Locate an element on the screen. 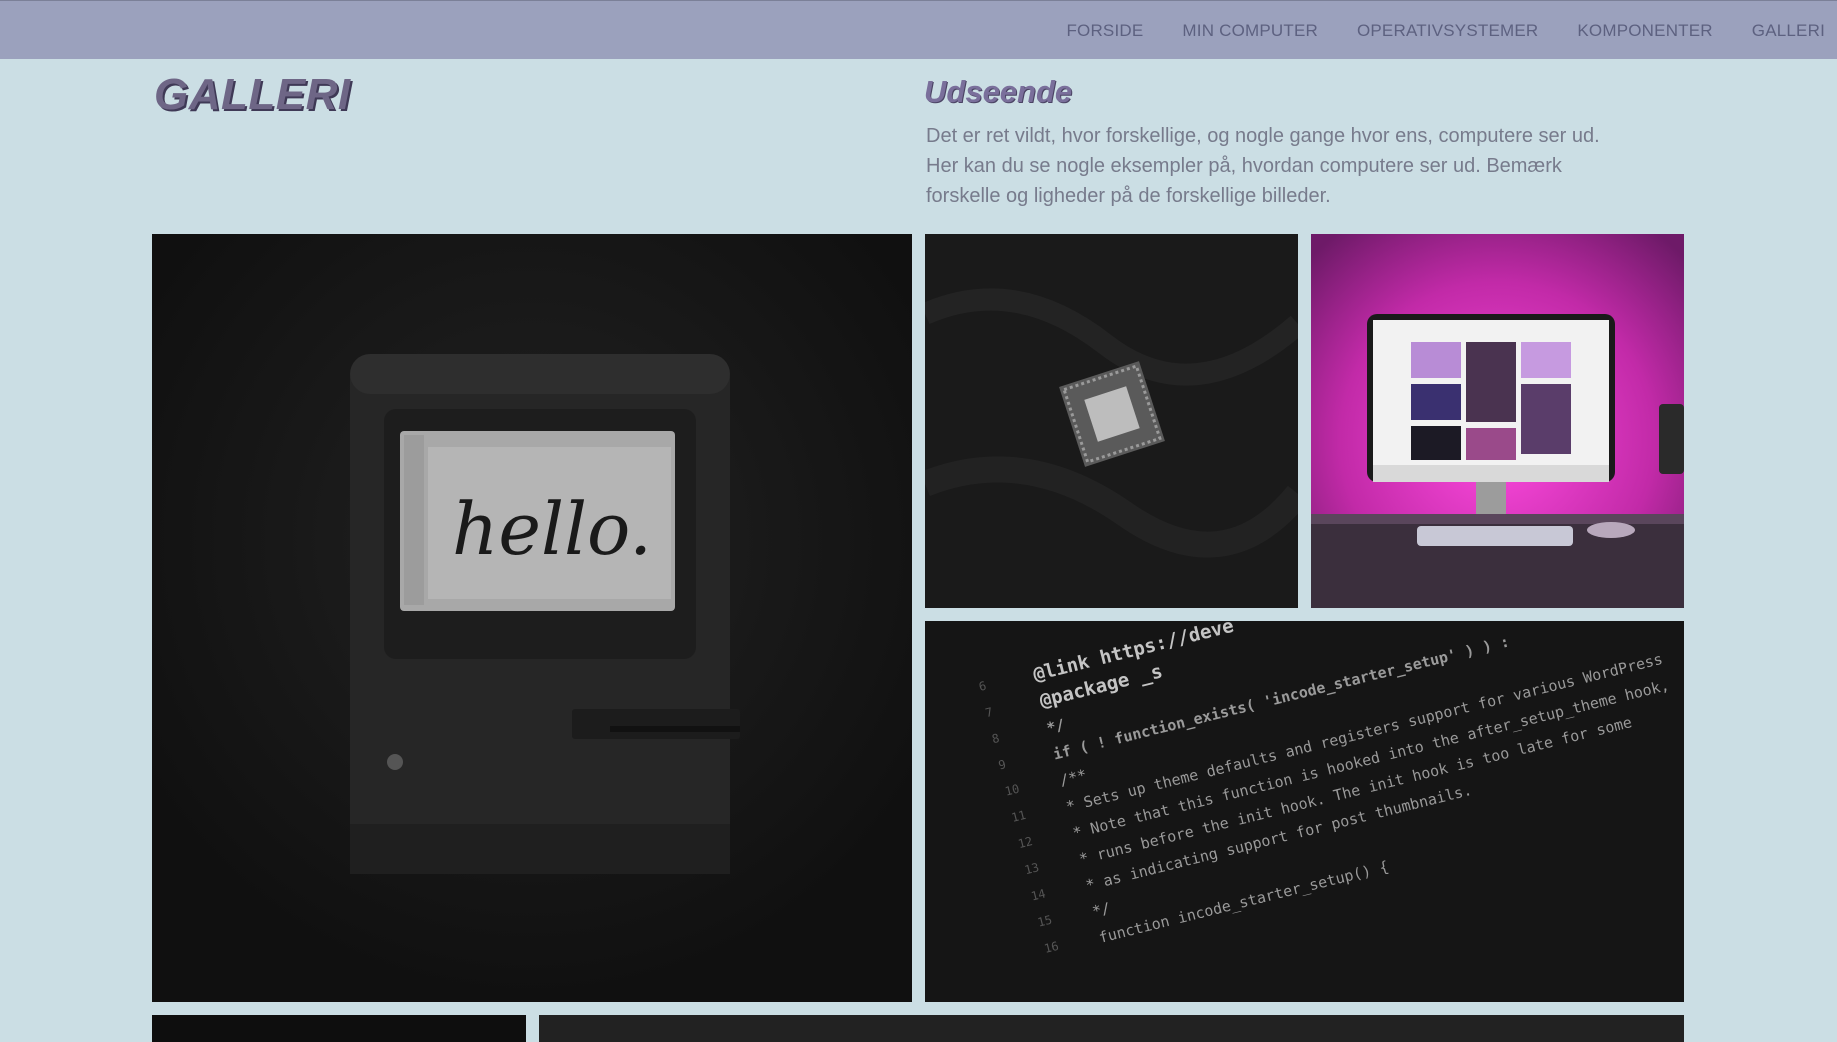  gallery-image-imac is located at coordinates (1497, 421).